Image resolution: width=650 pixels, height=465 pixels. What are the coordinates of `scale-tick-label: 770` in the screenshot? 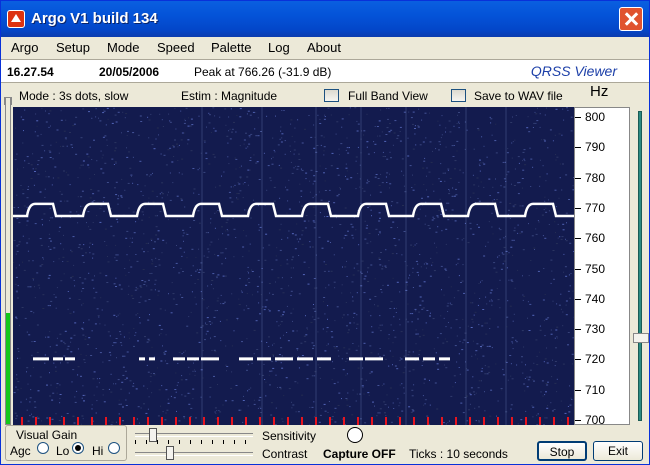 It's located at (595, 207).